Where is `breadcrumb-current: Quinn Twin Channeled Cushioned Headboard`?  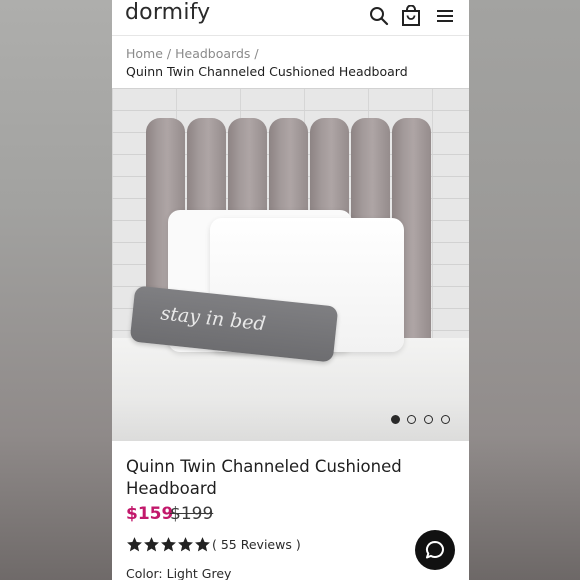 breadcrumb-current: Quinn Twin Channeled Cushioned Headboard is located at coordinates (267, 71).